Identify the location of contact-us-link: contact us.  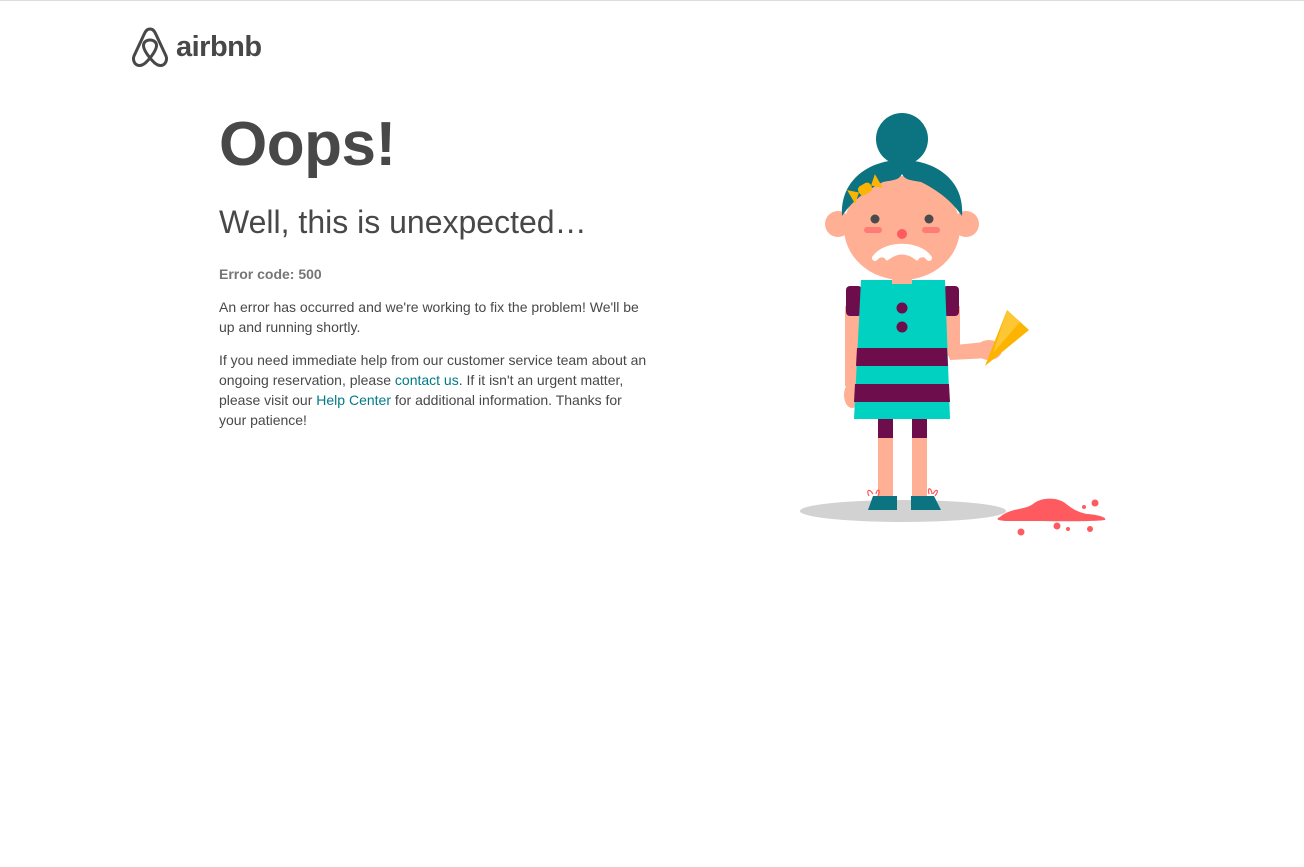
(427, 380).